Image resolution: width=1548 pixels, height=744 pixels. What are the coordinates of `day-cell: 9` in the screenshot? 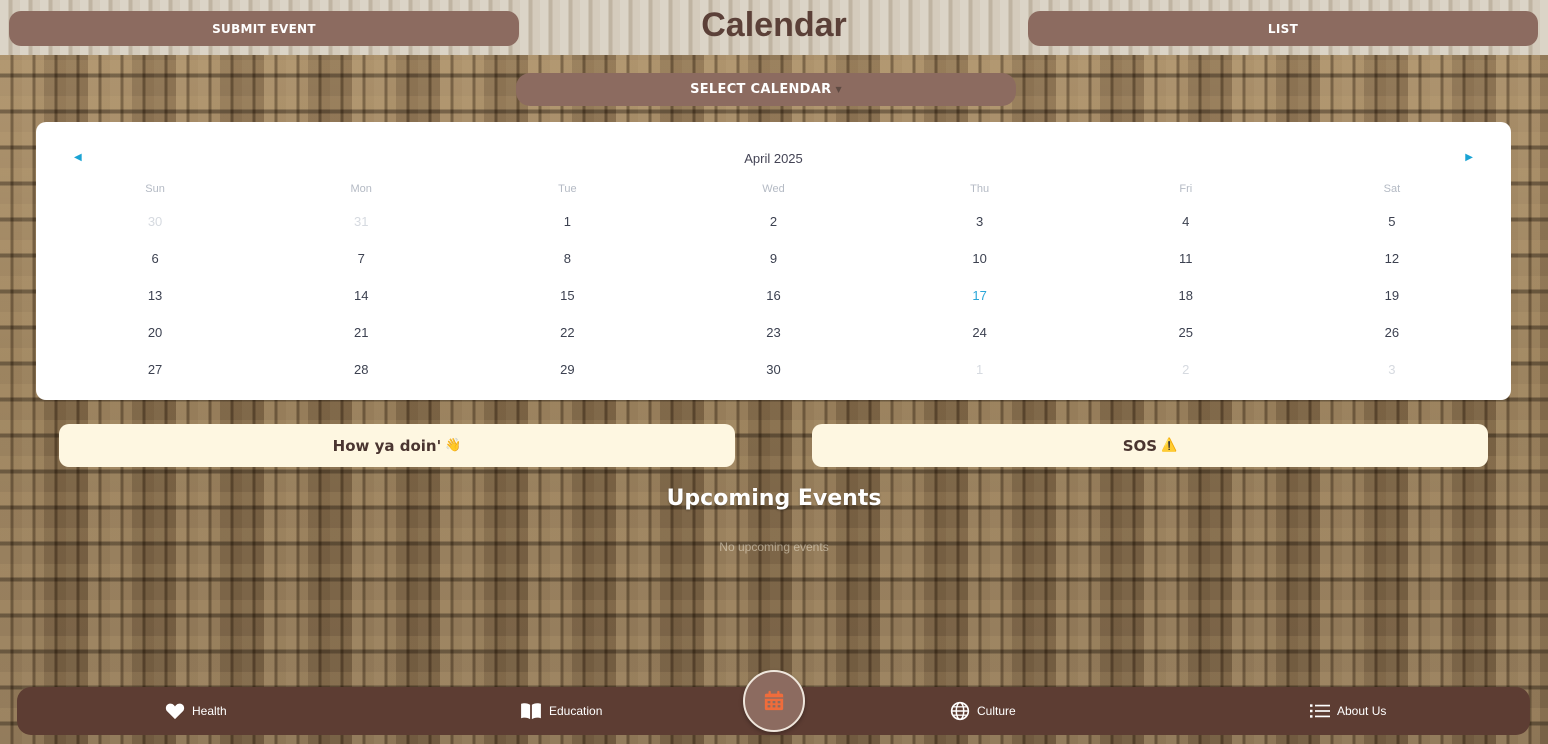 It's located at (773, 258).